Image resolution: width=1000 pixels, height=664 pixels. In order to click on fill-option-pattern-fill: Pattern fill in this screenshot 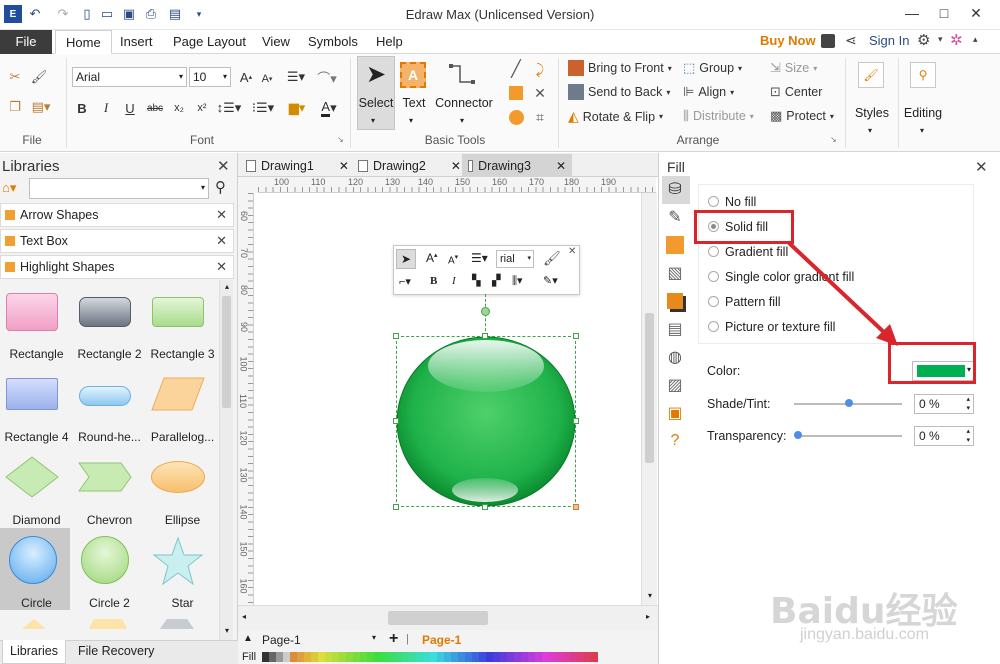, I will do `click(744, 302)`.